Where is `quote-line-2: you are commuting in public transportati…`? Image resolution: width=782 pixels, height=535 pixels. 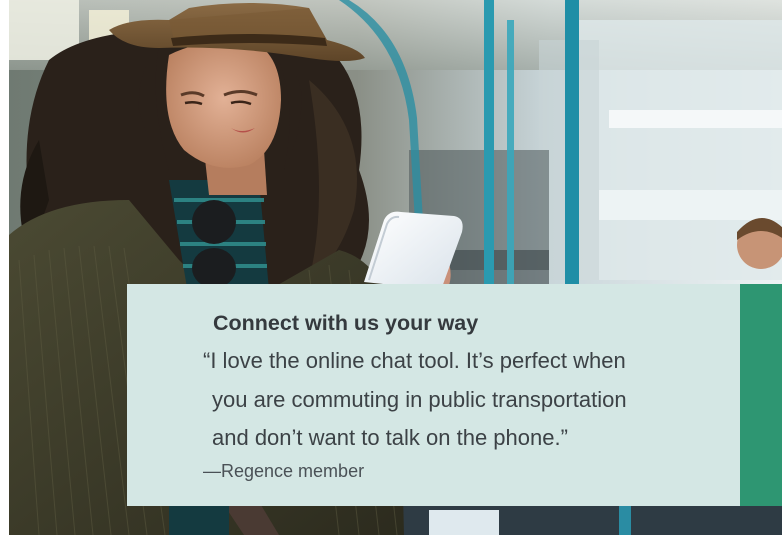
quote-line-2: you are commuting in public transportati… is located at coordinates (419, 399).